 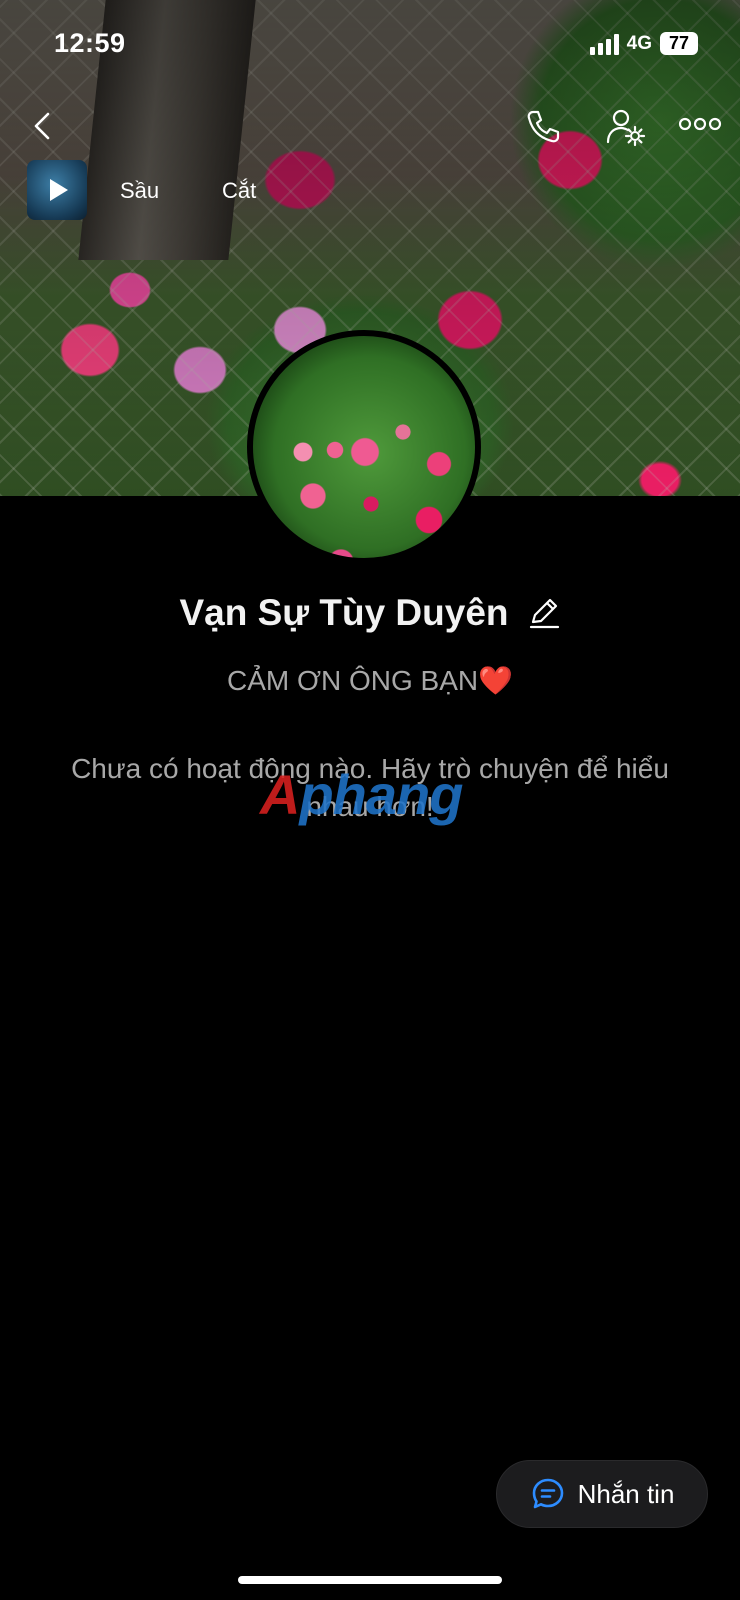 I want to click on music-thumbnail, so click(x=57, y=190).